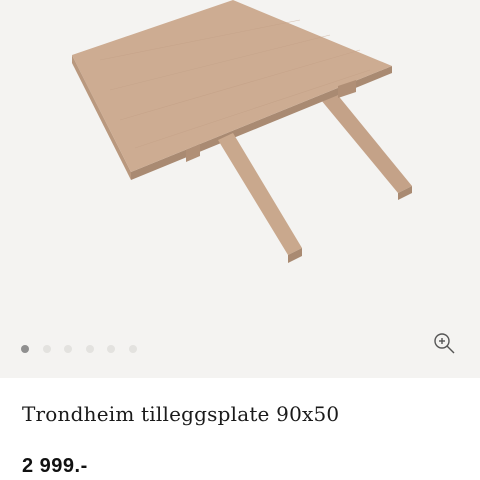 This screenshot has width=480, height=480. I want to click on rail-right-side, so click(366, 143).